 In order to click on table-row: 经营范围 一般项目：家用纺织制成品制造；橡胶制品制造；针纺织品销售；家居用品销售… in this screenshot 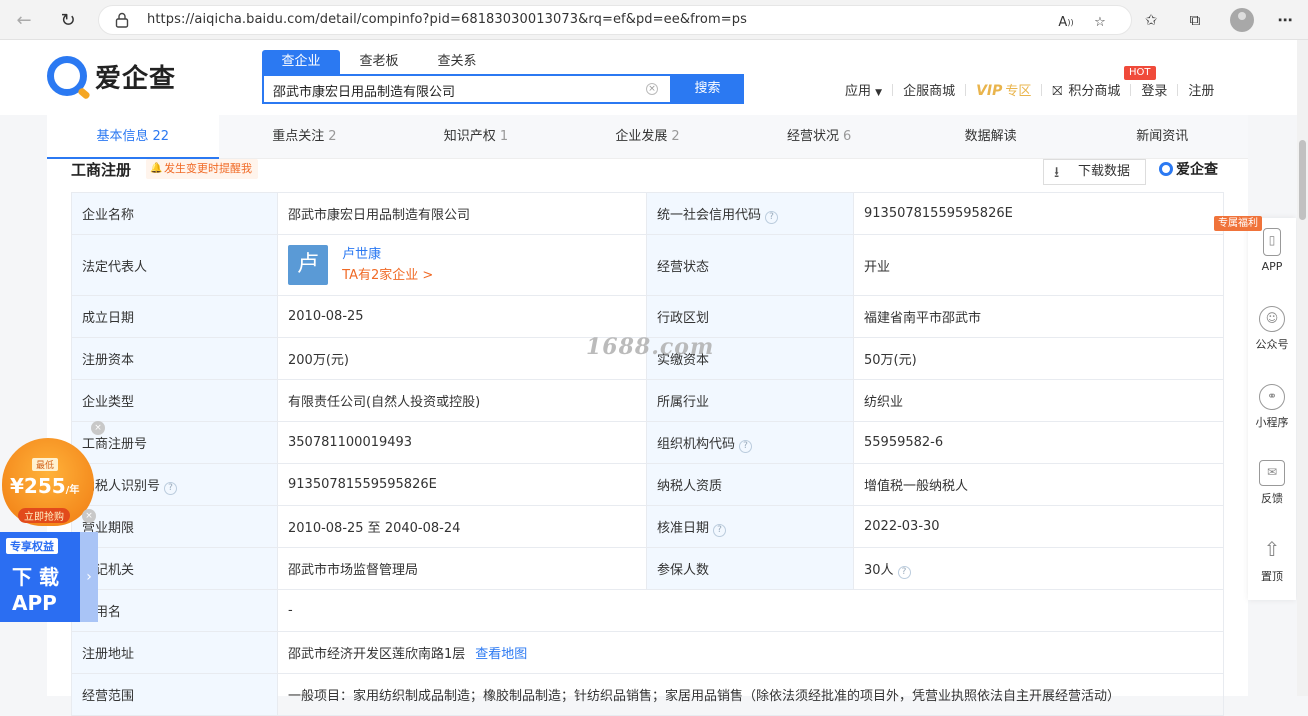, I will do `click(647, 694)`.